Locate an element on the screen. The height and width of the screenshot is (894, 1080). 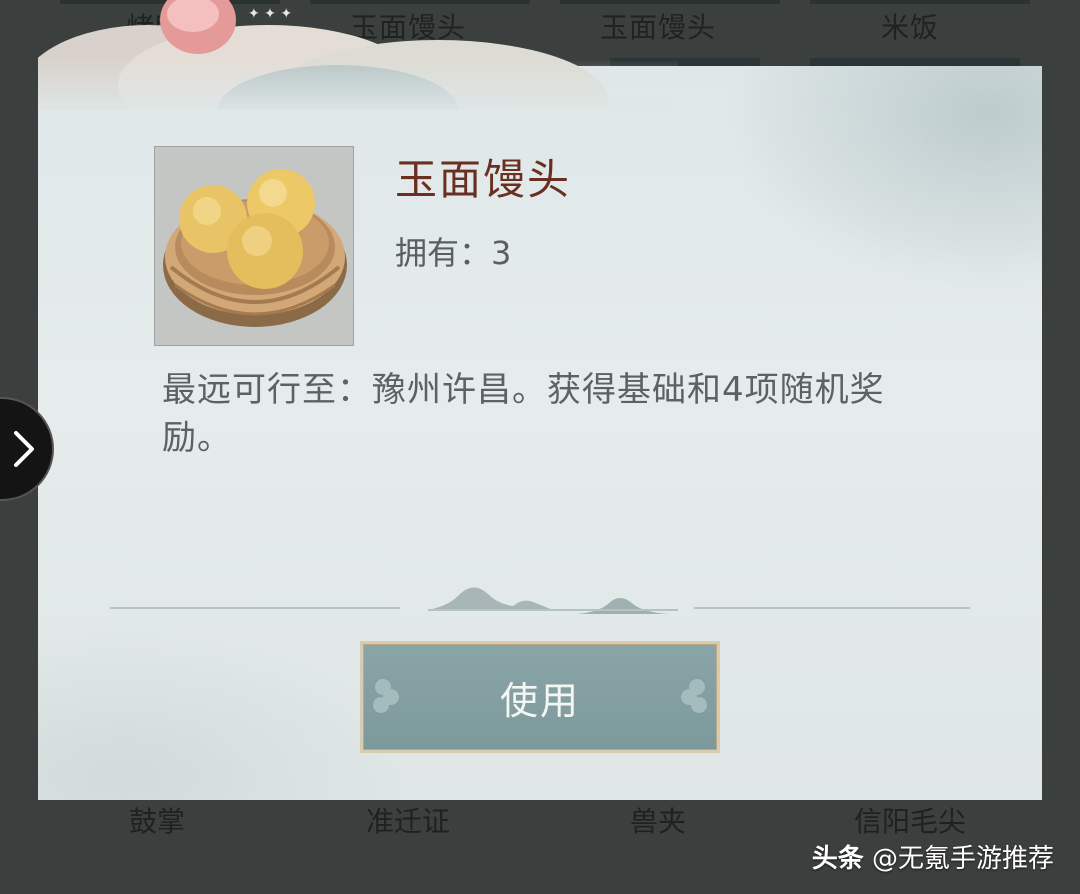
next-arrow-button is located at coordinates (27, 449).